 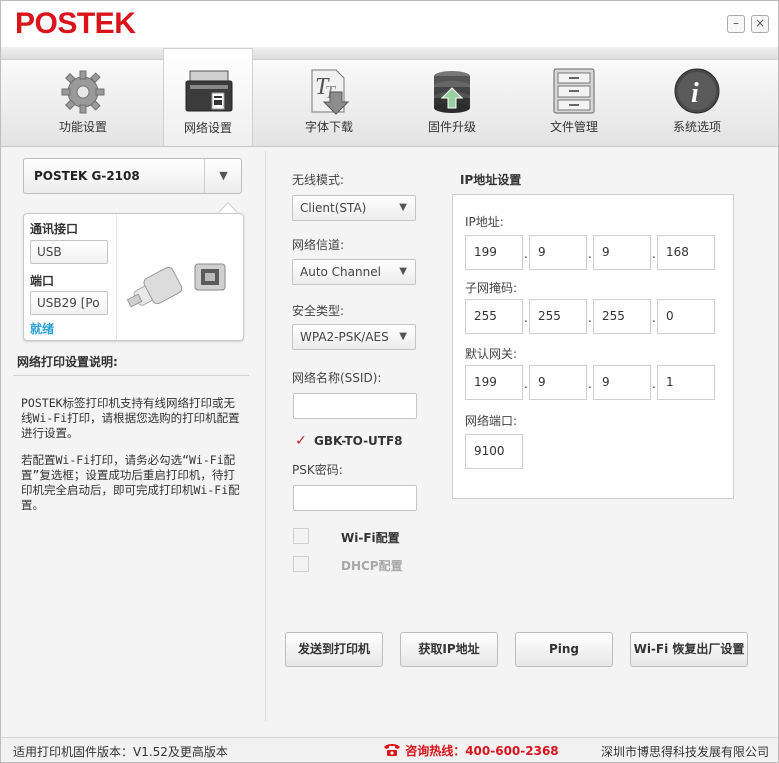 What do you see at coordinates (574, 91) in the screenshot?
I see `file-cabinet-icon` at bounding box center [574, 91].